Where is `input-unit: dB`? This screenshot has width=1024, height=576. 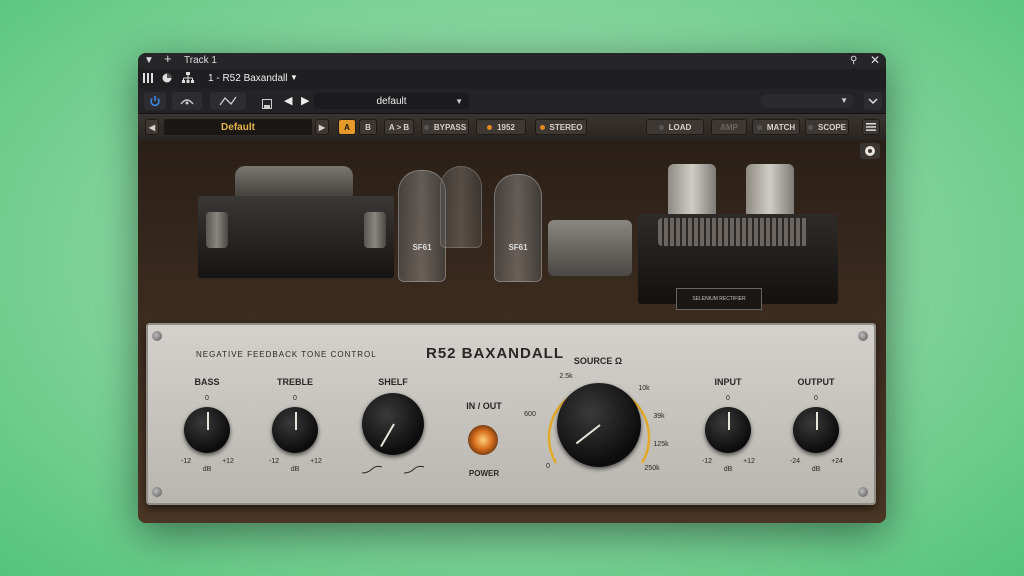
input-unit: dB is located at coordinates (728, 469).